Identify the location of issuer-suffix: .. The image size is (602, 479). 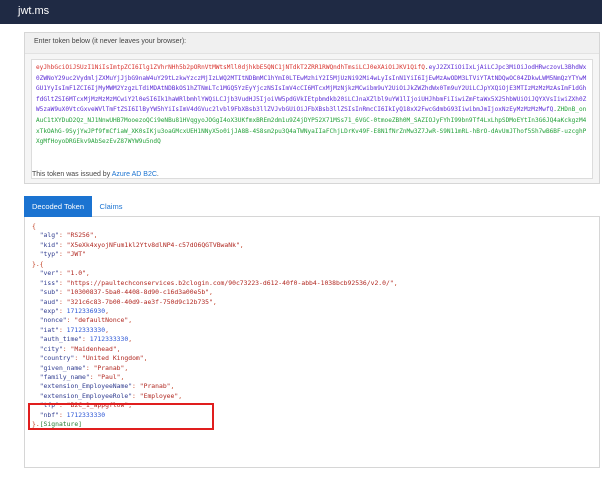
(157, 174).